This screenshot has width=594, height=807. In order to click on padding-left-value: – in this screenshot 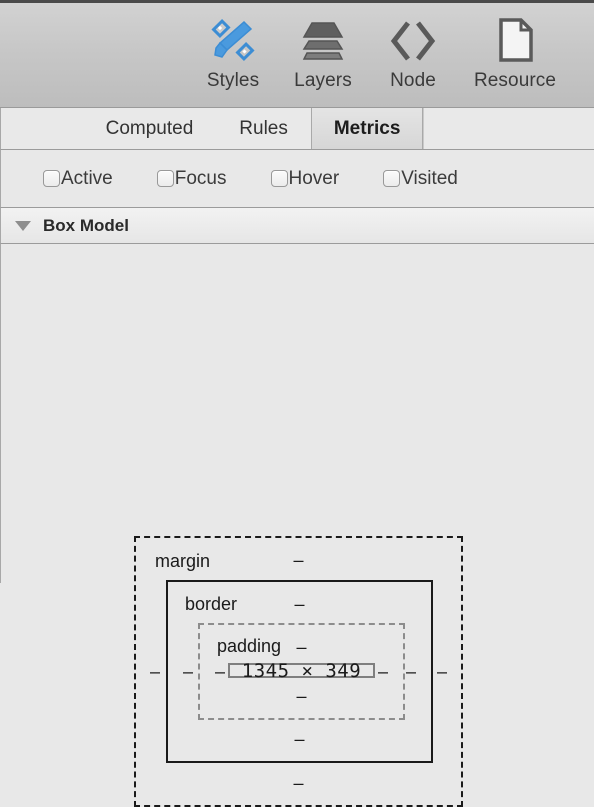, I will do `click(220, 671)`.